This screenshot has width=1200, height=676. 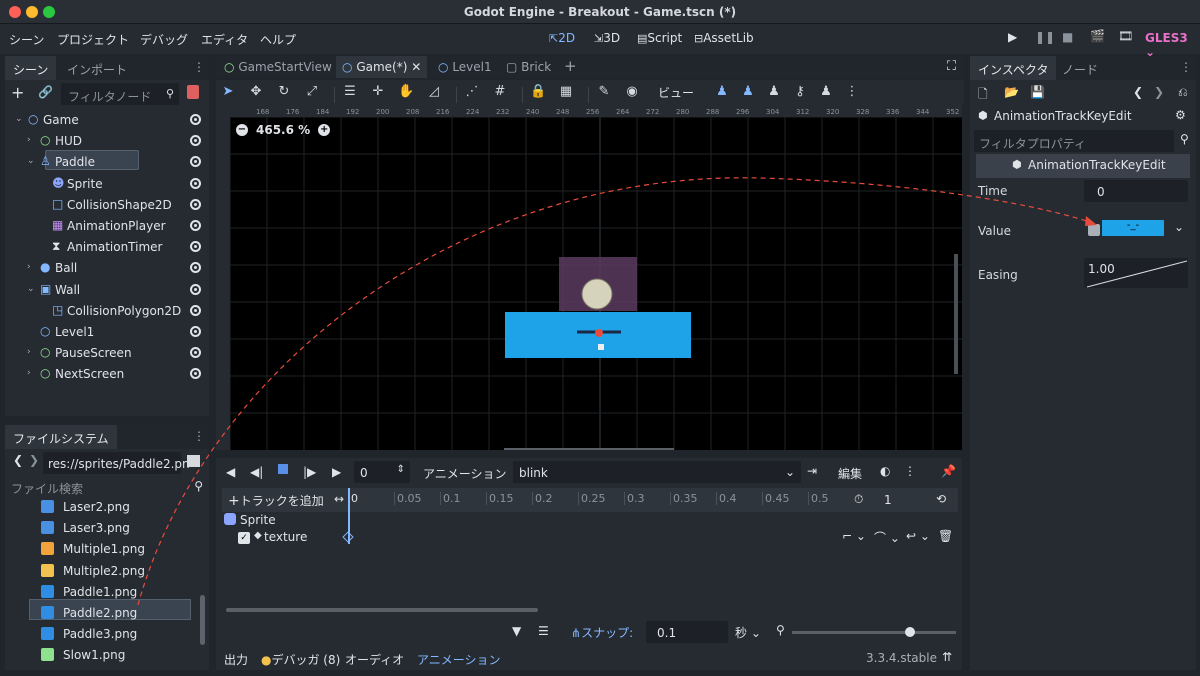 I want to click on play-custom-scene-icon: 🎞, so click(x=1125, y=36).